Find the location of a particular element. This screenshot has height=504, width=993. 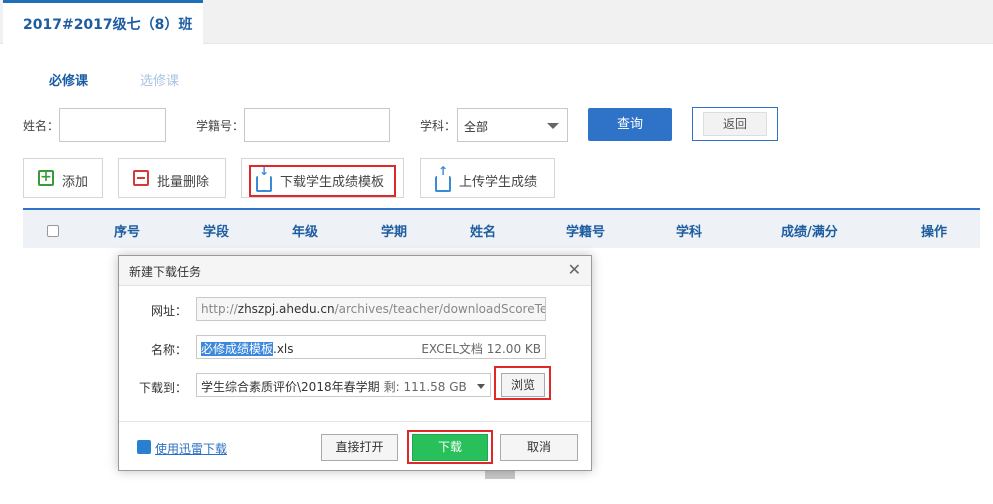

file-ext: .xls is located at coordinates (283, 349).